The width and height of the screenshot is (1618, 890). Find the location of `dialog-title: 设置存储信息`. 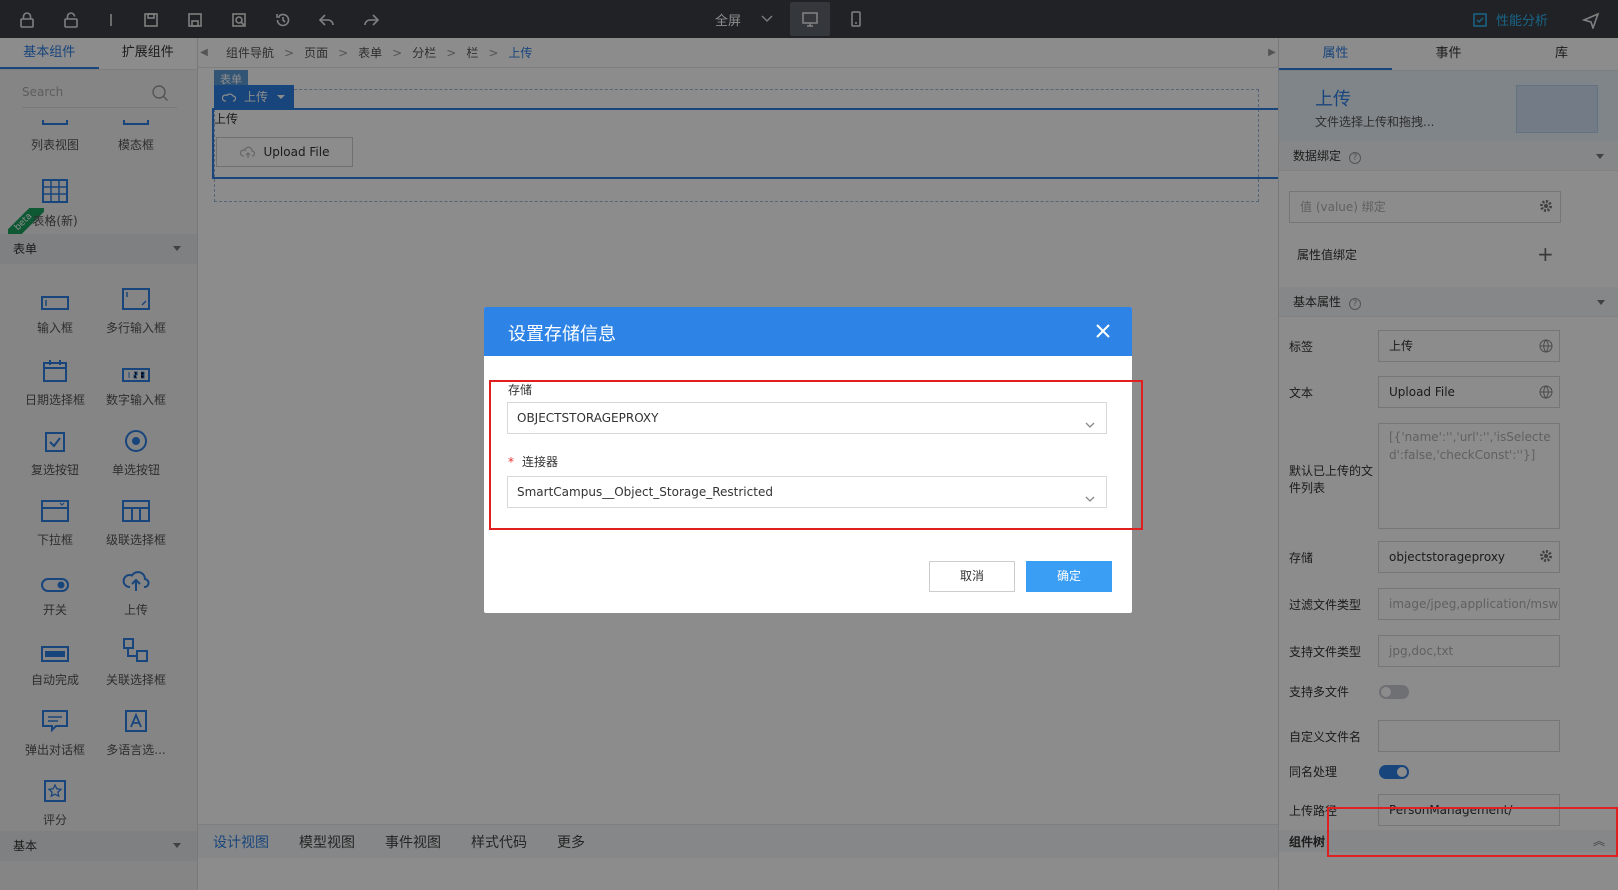

dialog-title: 设置存储信息 is located at coordinates (562, 334).